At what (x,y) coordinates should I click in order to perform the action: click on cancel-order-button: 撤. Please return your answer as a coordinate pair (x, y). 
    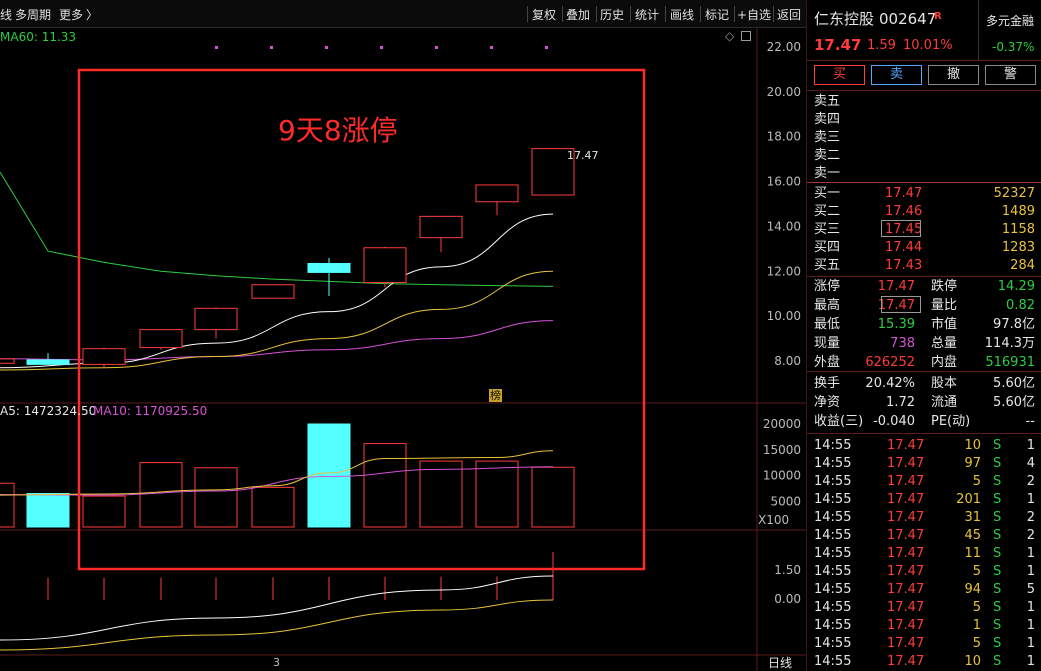
    Looking at the image, I should click on (953, 75).